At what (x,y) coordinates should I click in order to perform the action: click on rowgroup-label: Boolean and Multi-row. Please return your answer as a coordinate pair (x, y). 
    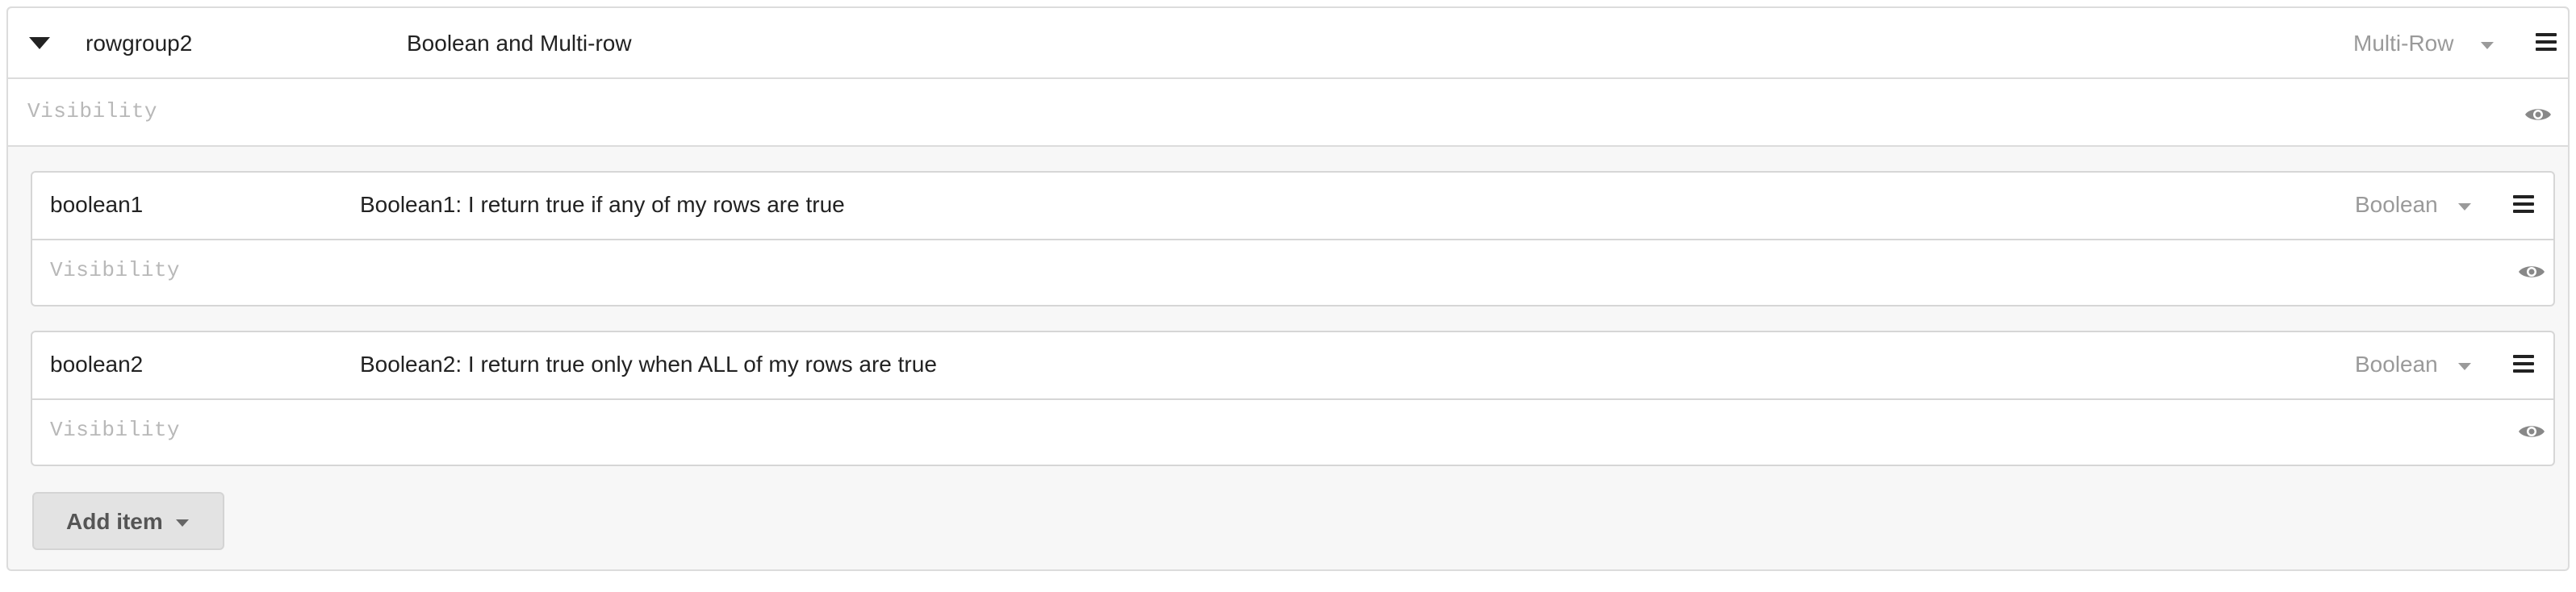
    Looking at the image, I should click on (519, 43).